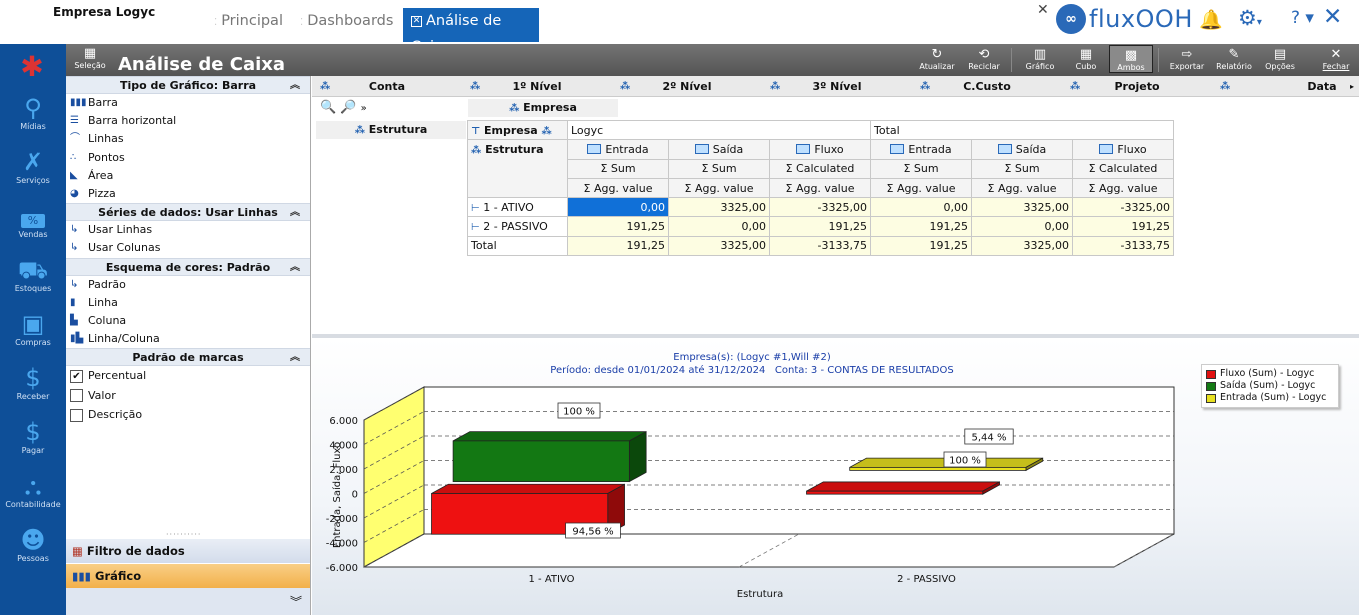 Image resolution: width=1359 pixels, height=615 pixels. I want to click on sidebar-item-vendas: % Vendas, so click(33, 220).